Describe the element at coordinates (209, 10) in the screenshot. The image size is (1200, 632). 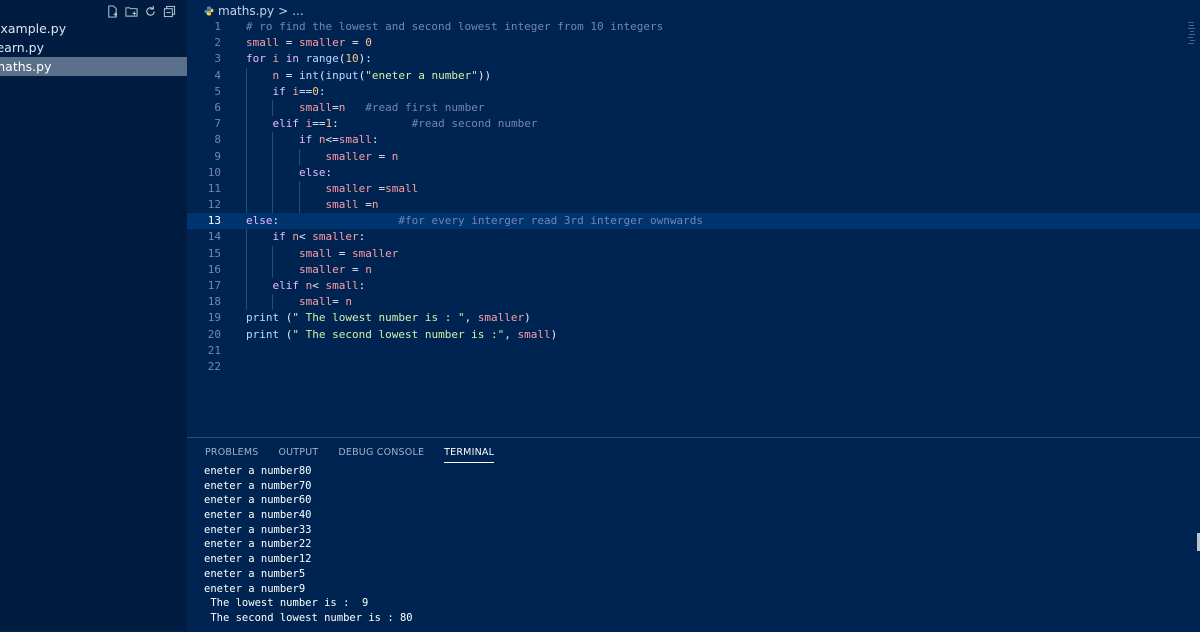
I see `python-file-icon` at that location.